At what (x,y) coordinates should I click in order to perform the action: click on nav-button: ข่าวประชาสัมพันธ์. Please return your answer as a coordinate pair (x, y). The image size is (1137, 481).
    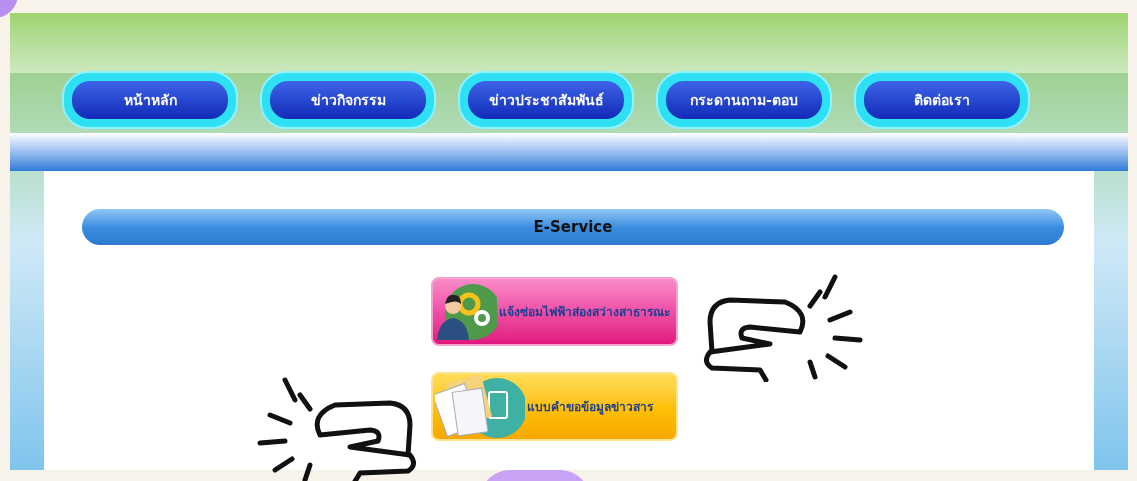
    Looking at the image, I should click on (546, 100).